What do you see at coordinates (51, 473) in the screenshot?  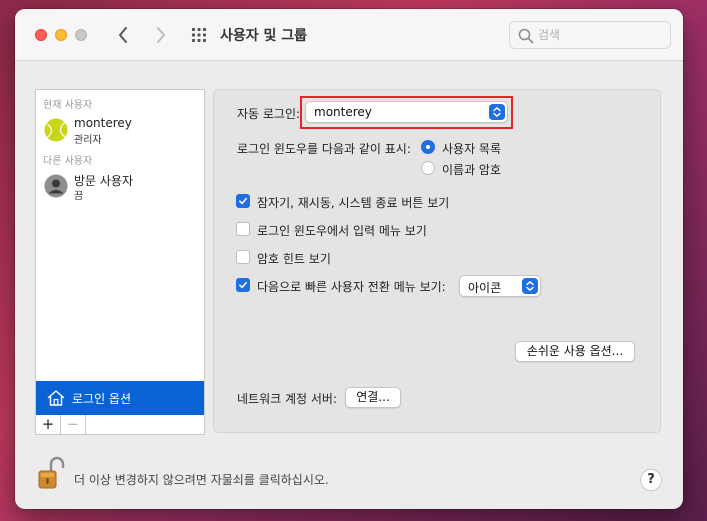 I see `unlocked-padlock-icon` at bounding box center [51, 473].